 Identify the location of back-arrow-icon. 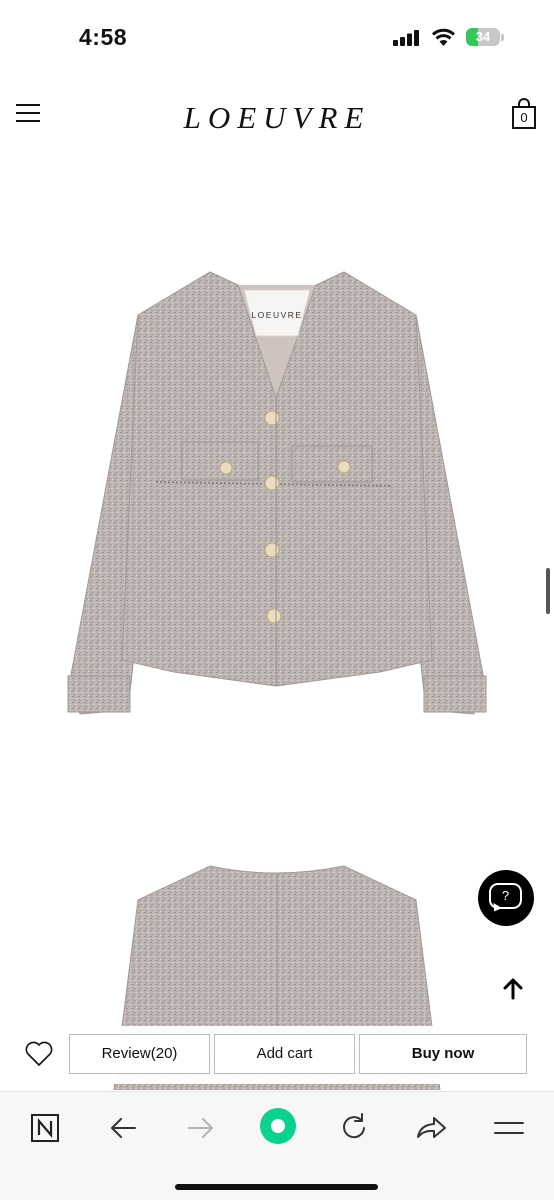
(123, 1126).